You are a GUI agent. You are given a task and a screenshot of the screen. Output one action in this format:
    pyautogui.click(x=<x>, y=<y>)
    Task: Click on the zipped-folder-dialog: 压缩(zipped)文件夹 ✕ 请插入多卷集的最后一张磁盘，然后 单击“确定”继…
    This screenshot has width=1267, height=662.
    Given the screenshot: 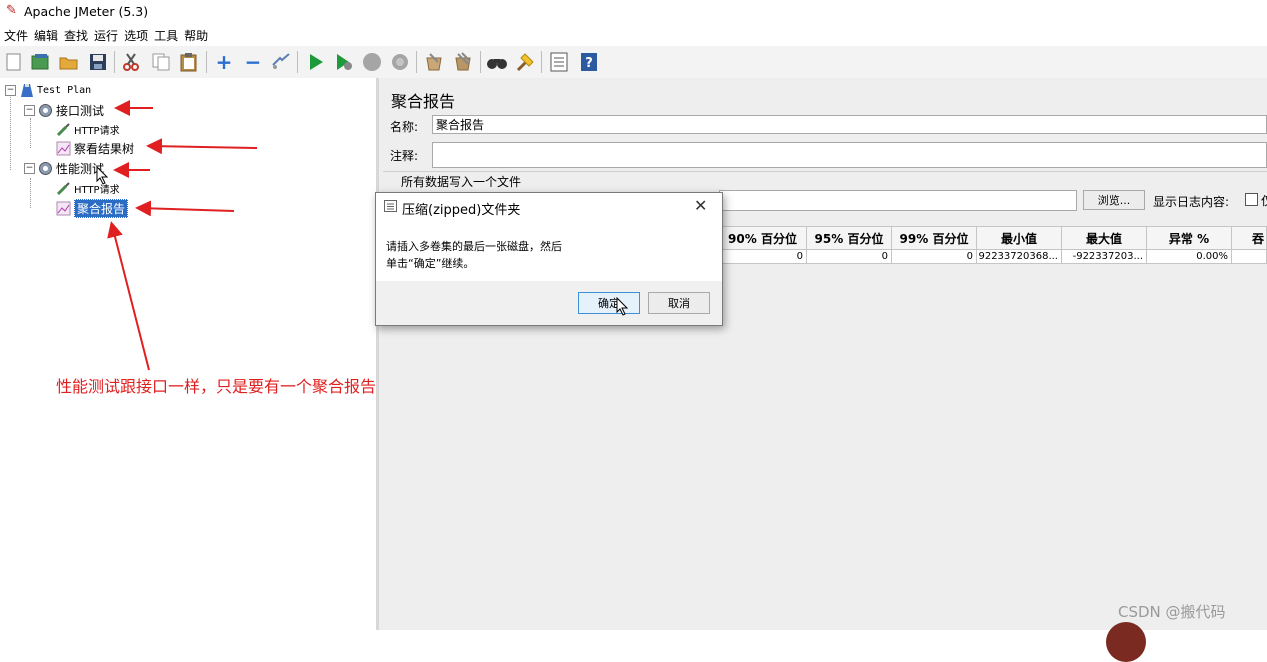 What is the action you would take?
    pyautogui.click(x=549, y=259)
    